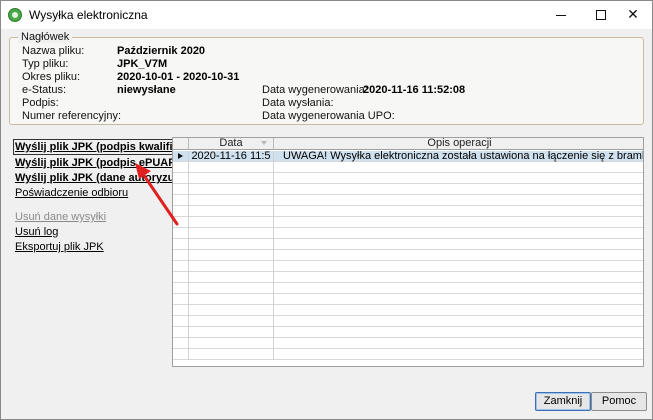 Image resolution: width=653 pixels, height=420 pixels. Describe the element at coordinates (315, 90) in the screenshot. I see `generated-date-label: Data wygenerowania:` at that location.